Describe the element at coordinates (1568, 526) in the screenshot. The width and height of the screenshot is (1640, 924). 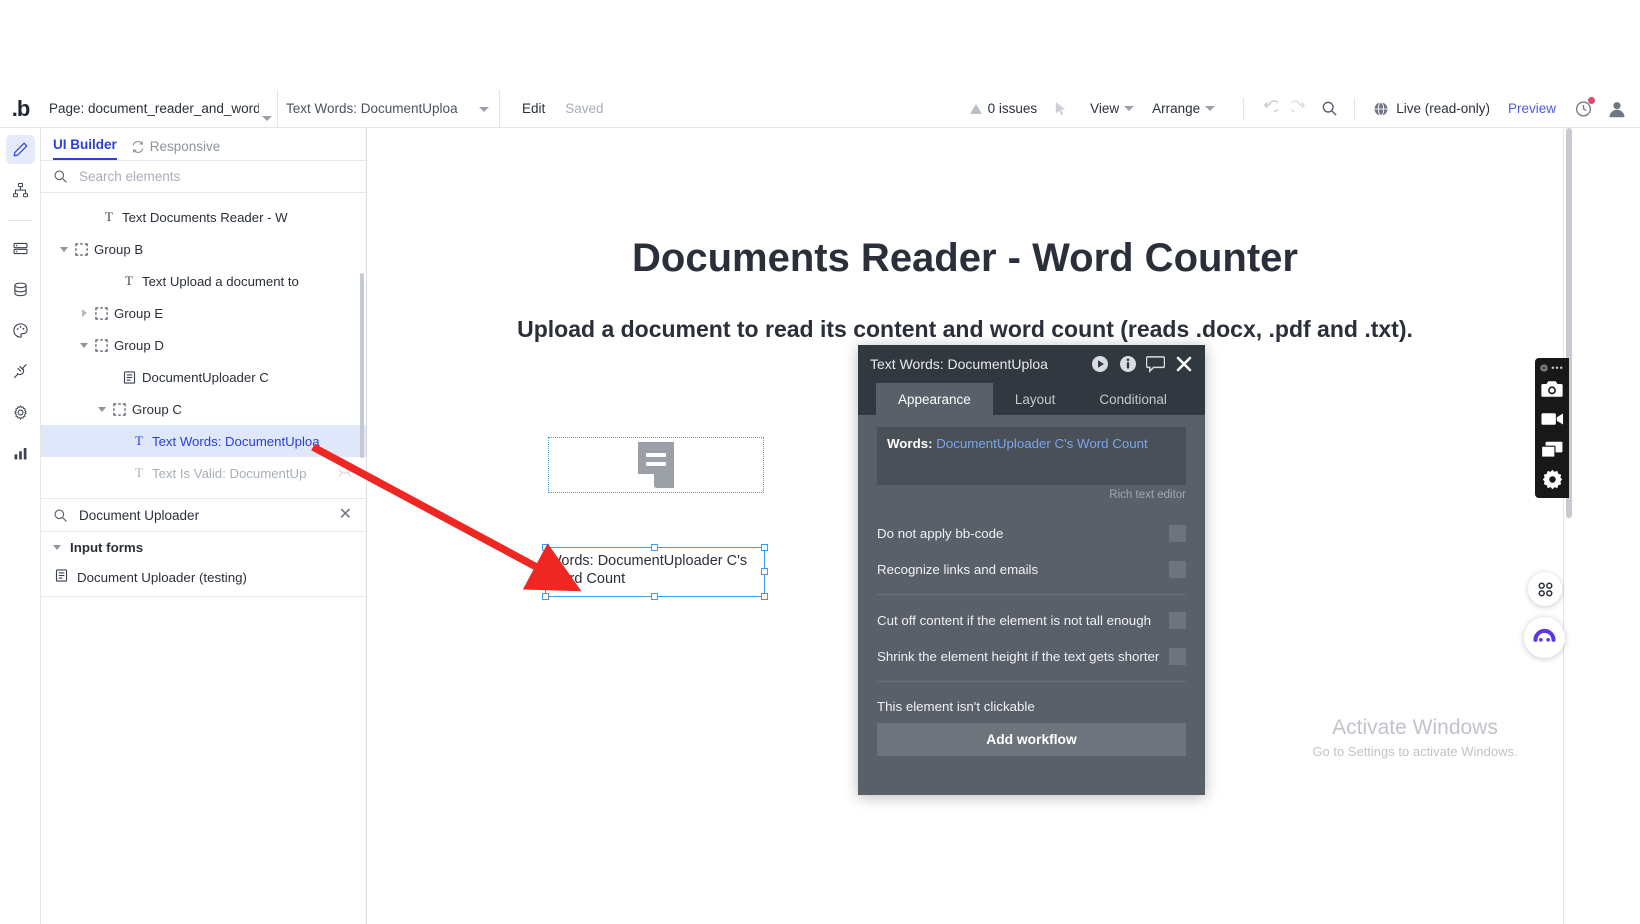
I see `canvas-vertical-scrollbar` at that location.